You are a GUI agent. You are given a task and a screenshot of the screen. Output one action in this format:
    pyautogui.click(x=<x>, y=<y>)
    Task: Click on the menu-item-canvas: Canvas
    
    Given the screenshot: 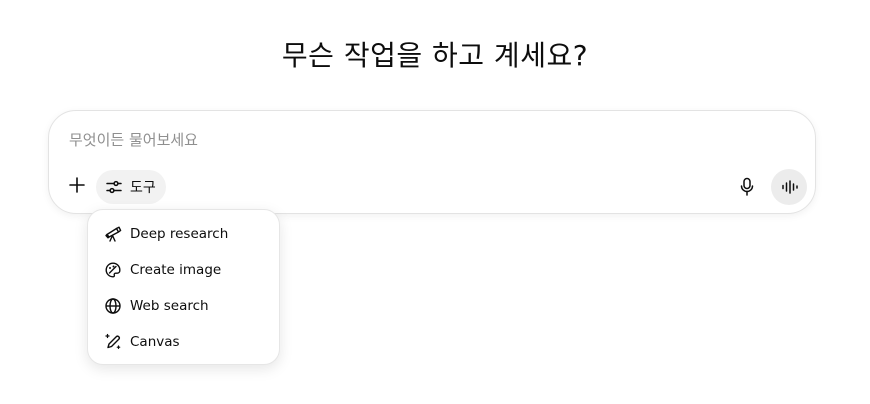 What is the action you would take?
    pyautogui.click(x=183, y=342)
    